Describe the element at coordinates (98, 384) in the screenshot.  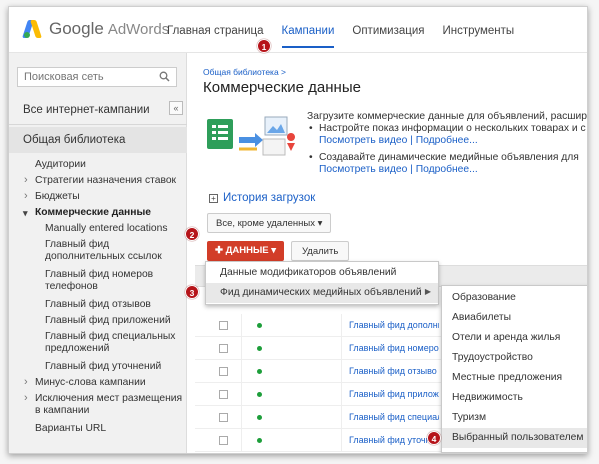
I see `tree-item-negative-keywords: Минус-слова кампании` at that location.